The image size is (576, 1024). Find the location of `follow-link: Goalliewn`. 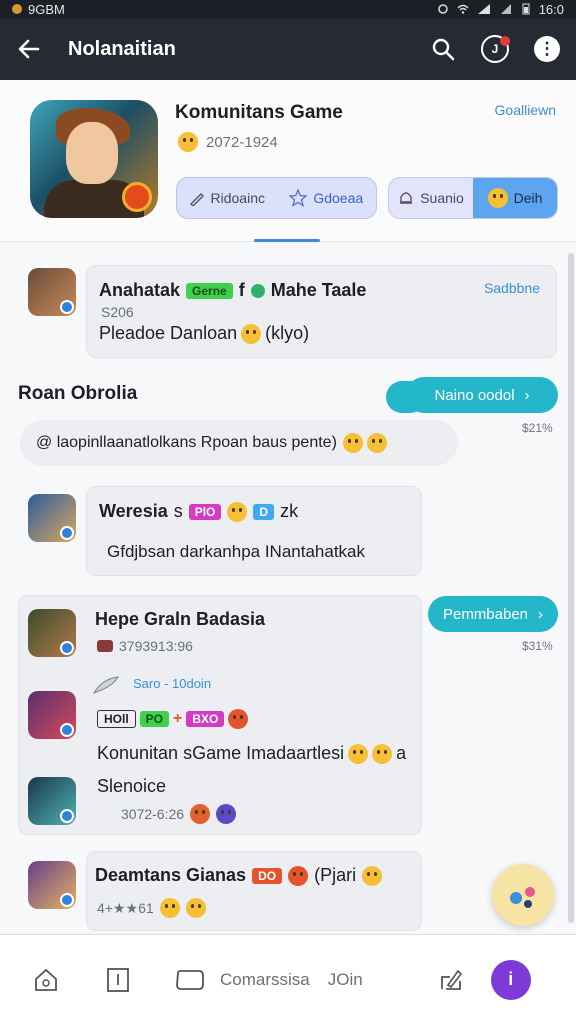

follow-link: Goalliewn is located at coordinates (525, 110).